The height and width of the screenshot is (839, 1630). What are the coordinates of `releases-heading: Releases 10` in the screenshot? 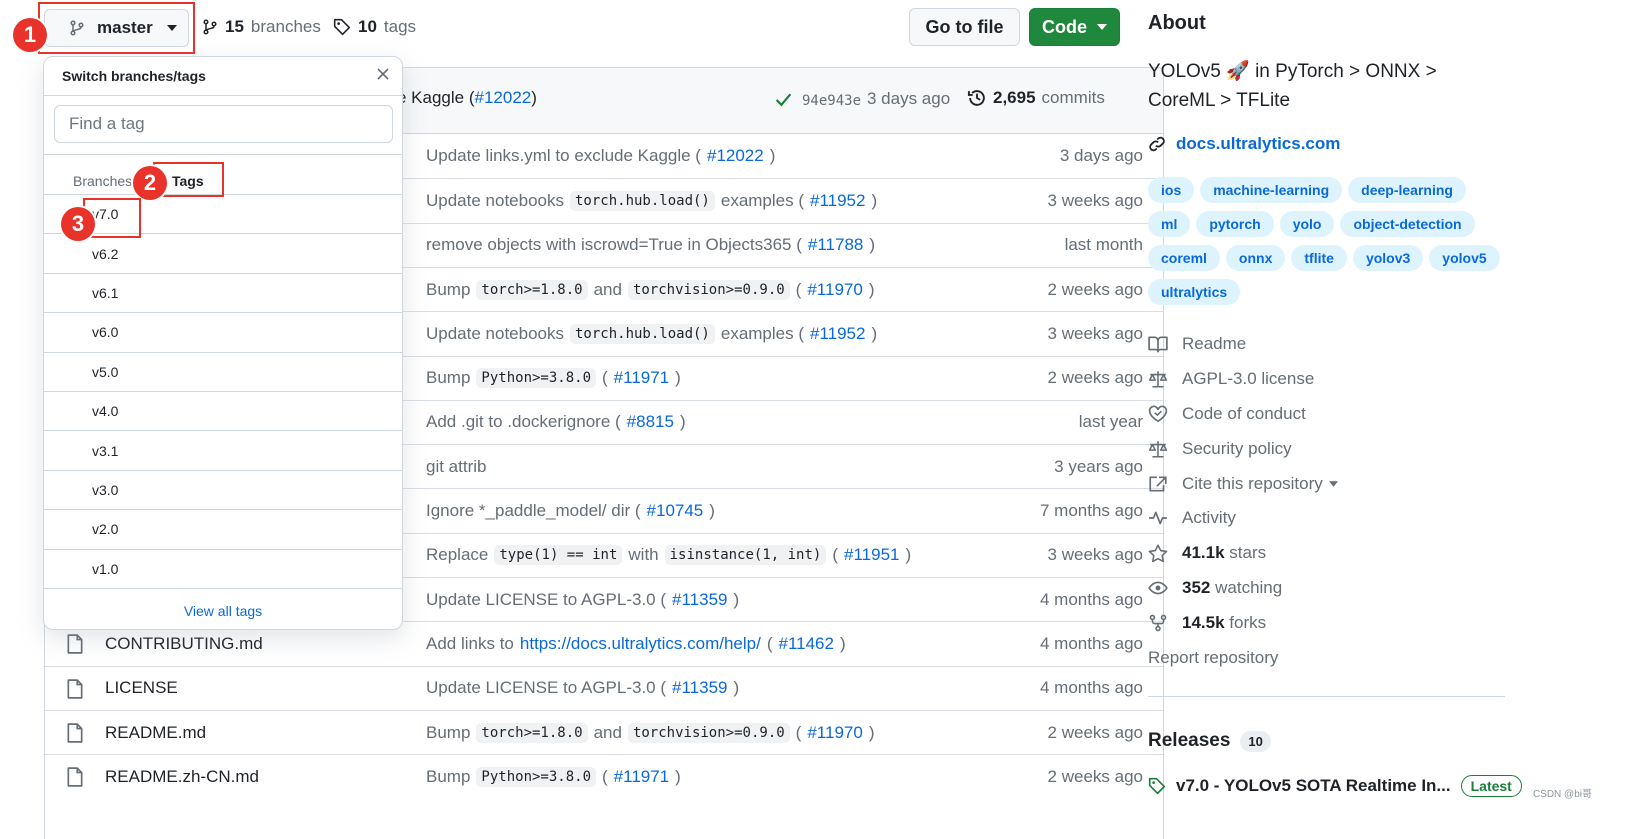 It's located at (1209, 741).